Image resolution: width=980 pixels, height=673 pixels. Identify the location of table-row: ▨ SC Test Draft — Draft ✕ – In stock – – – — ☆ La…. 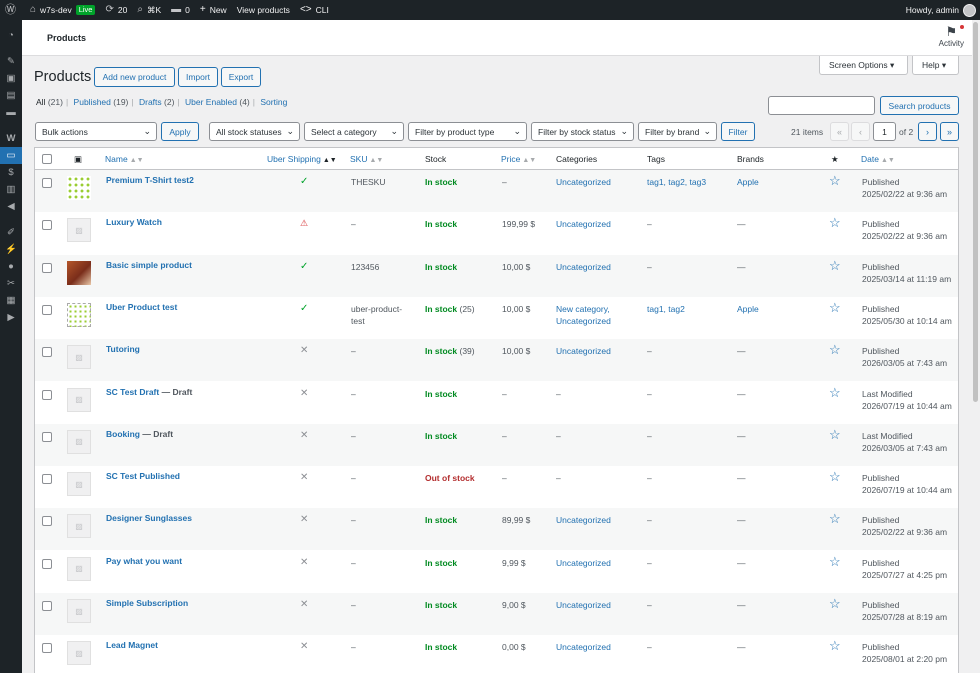
(496, 403).